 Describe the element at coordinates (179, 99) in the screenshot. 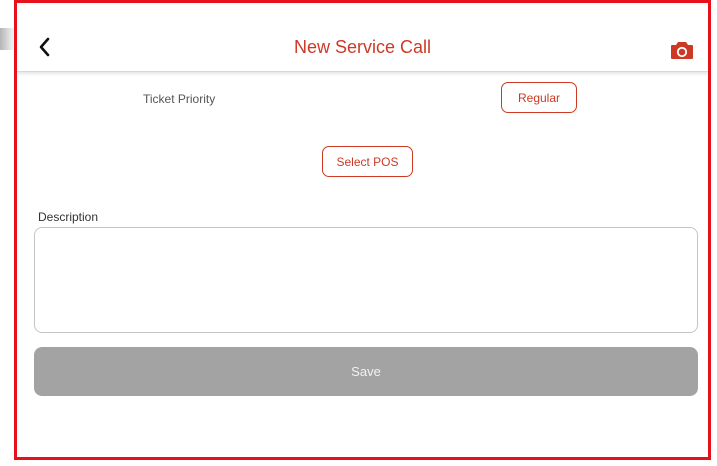

I see `ticket-priority-label: Ticket Priority` at that location.